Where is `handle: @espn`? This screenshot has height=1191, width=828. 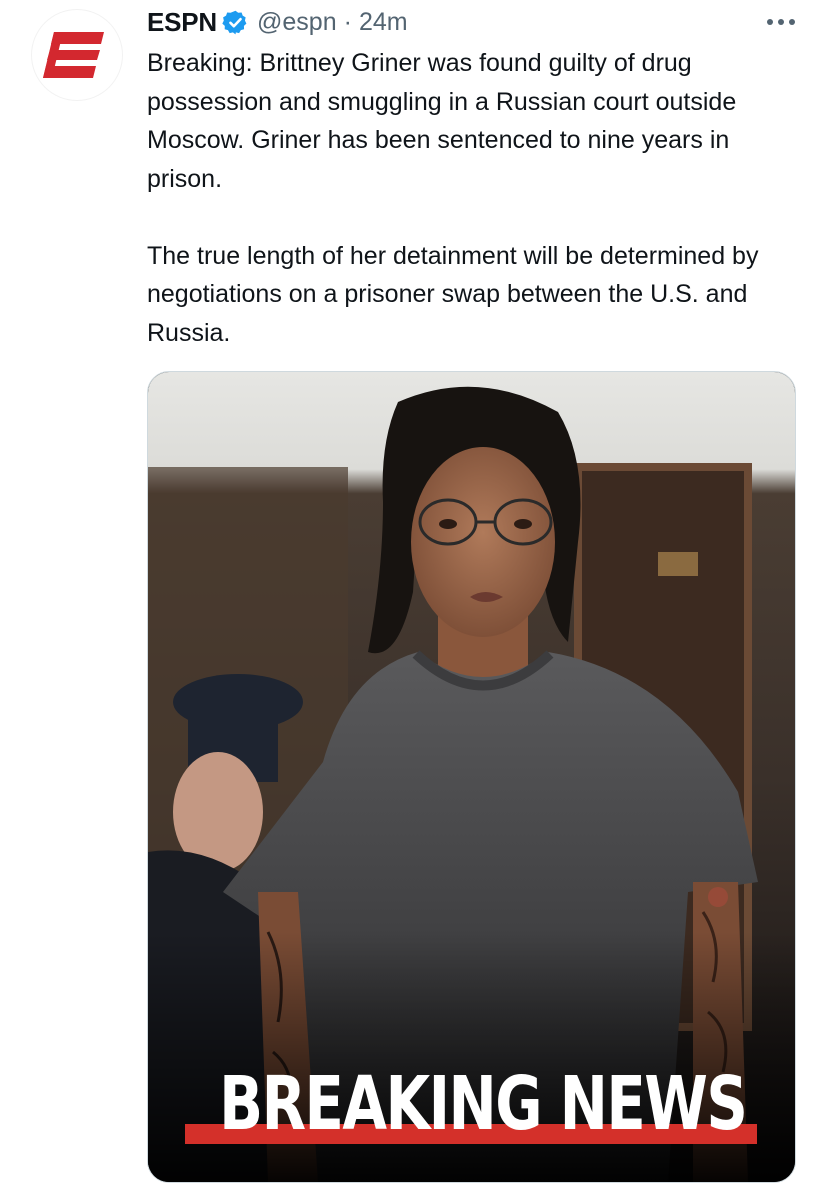 handle: @espn is located at coordinates (297, 22).